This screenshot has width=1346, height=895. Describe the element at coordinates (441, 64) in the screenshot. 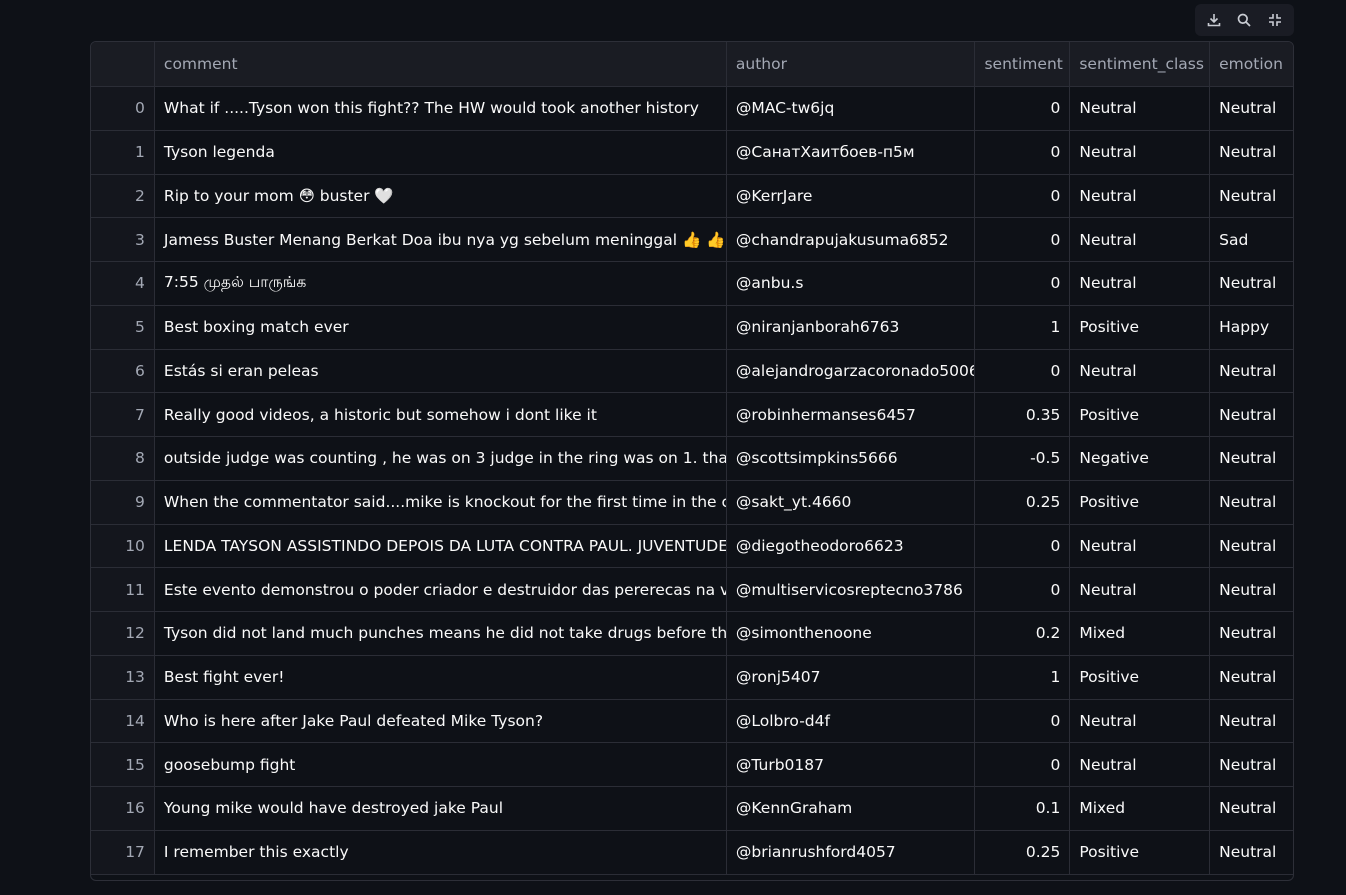

I see `column-header-comment: comment` at that location.